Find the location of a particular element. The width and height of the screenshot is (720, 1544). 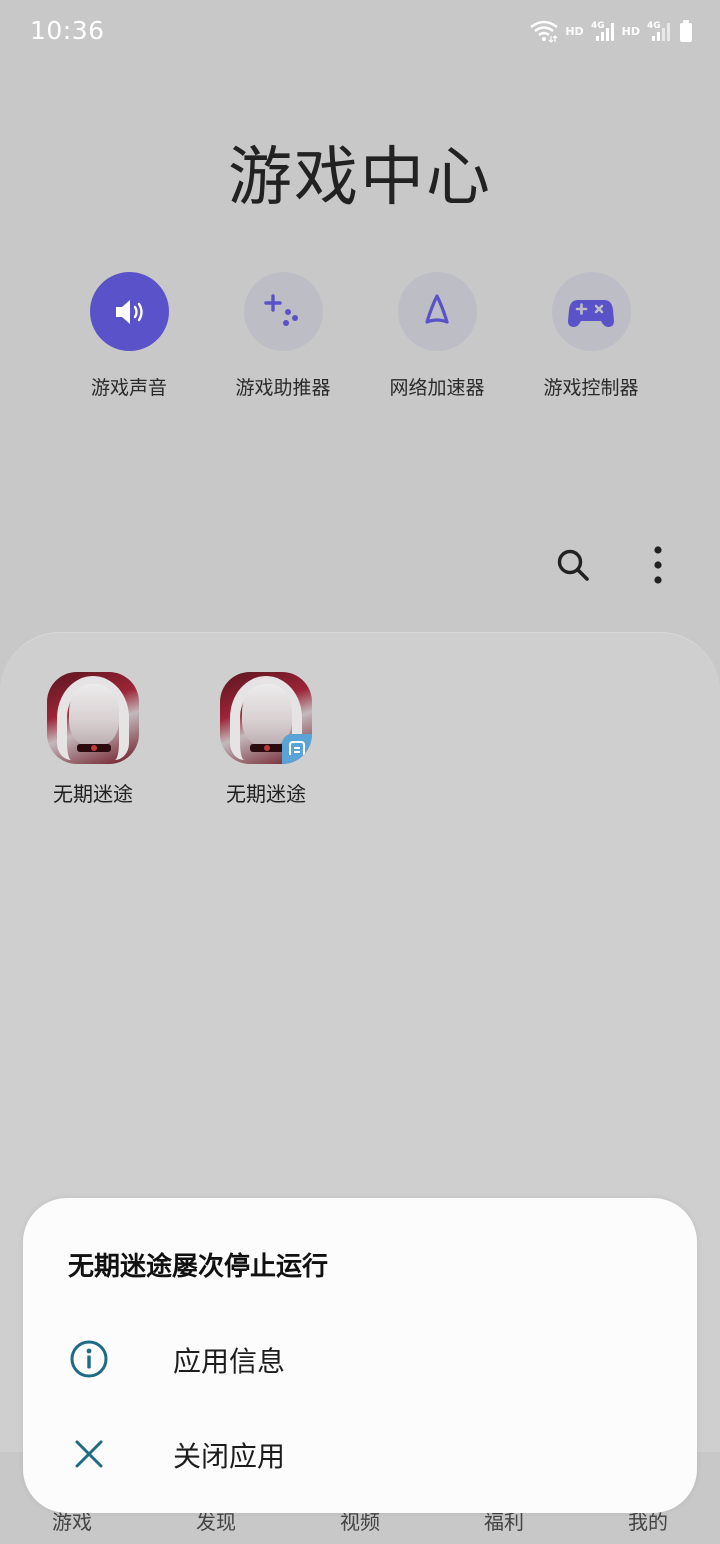

status-bar: 10:36 HD 4G HD 4G is located at coordinates (360, 30).